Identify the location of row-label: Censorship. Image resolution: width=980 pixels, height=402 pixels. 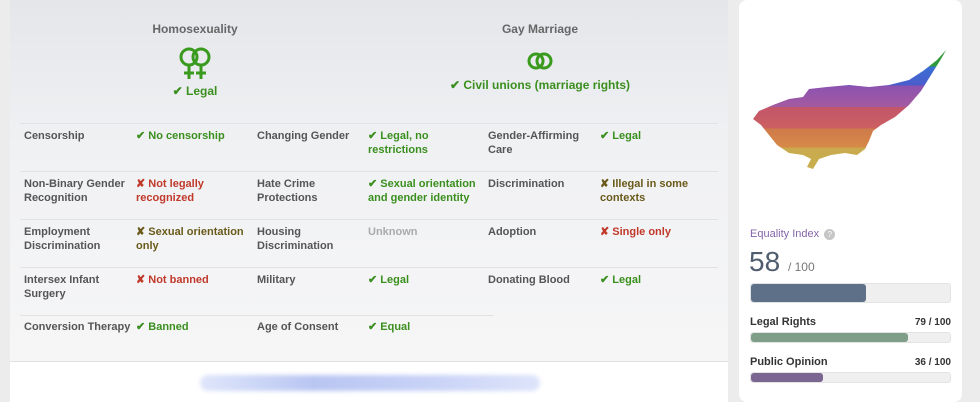
(54, 136).